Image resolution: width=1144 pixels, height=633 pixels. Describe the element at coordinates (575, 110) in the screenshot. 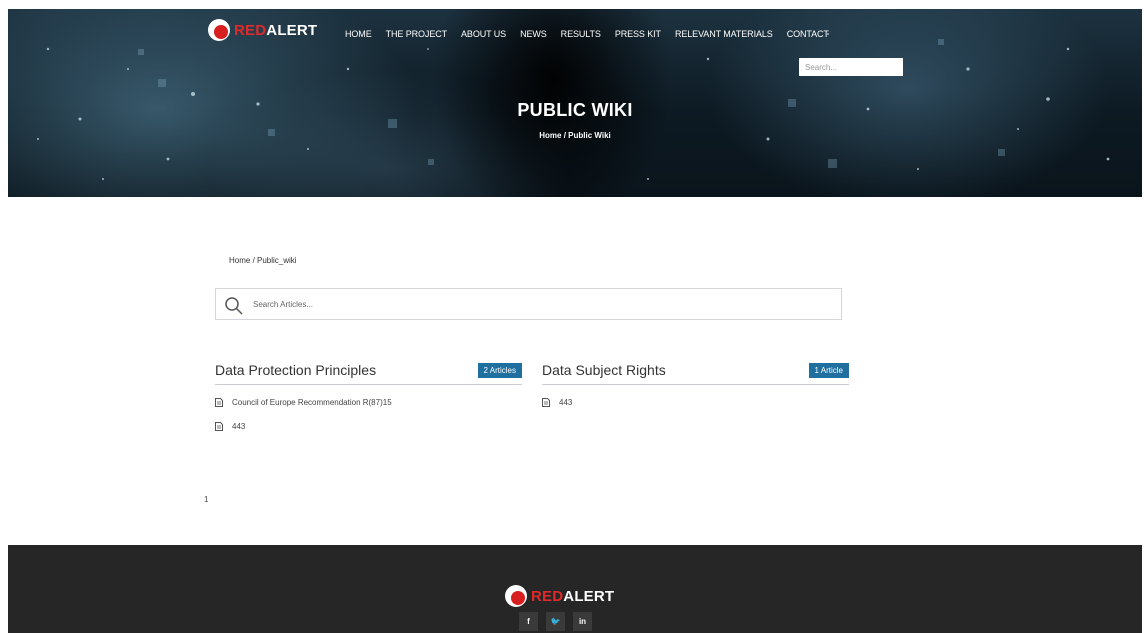

I see `page-title: PUBLIC WIKI` at that location.